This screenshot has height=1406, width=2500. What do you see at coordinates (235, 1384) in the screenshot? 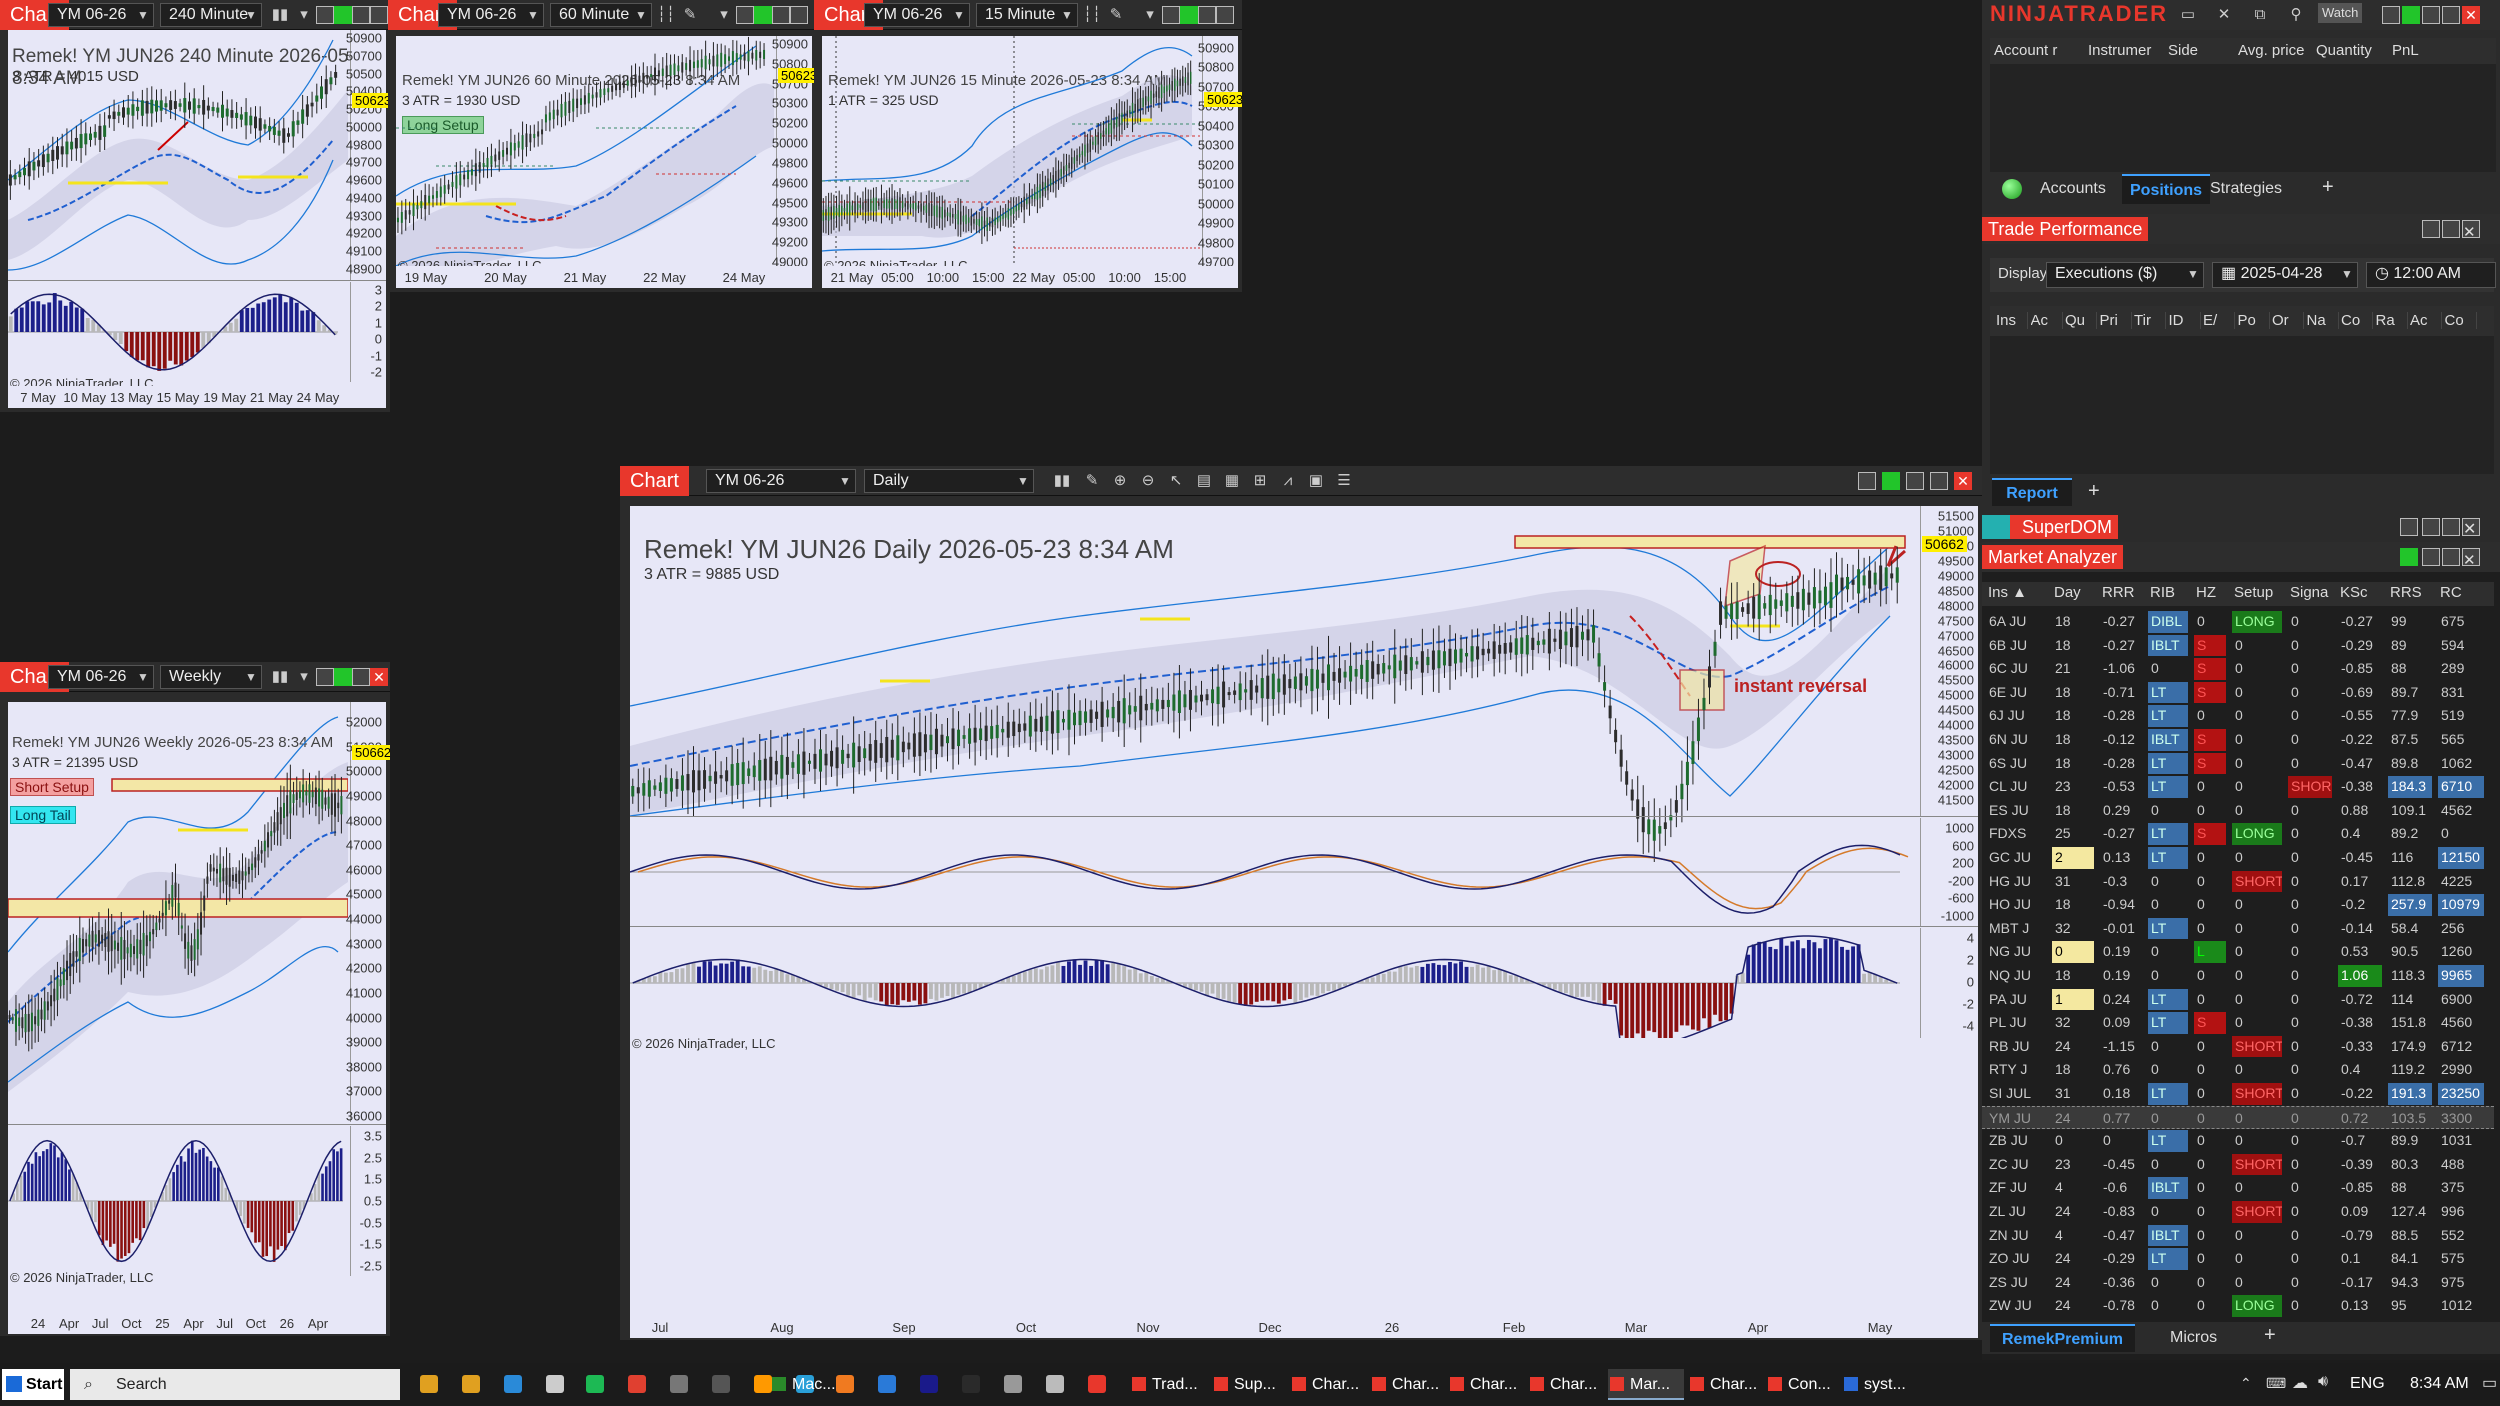
I see `search-box: ⌕ Search` at bounding box center [235, 1384].